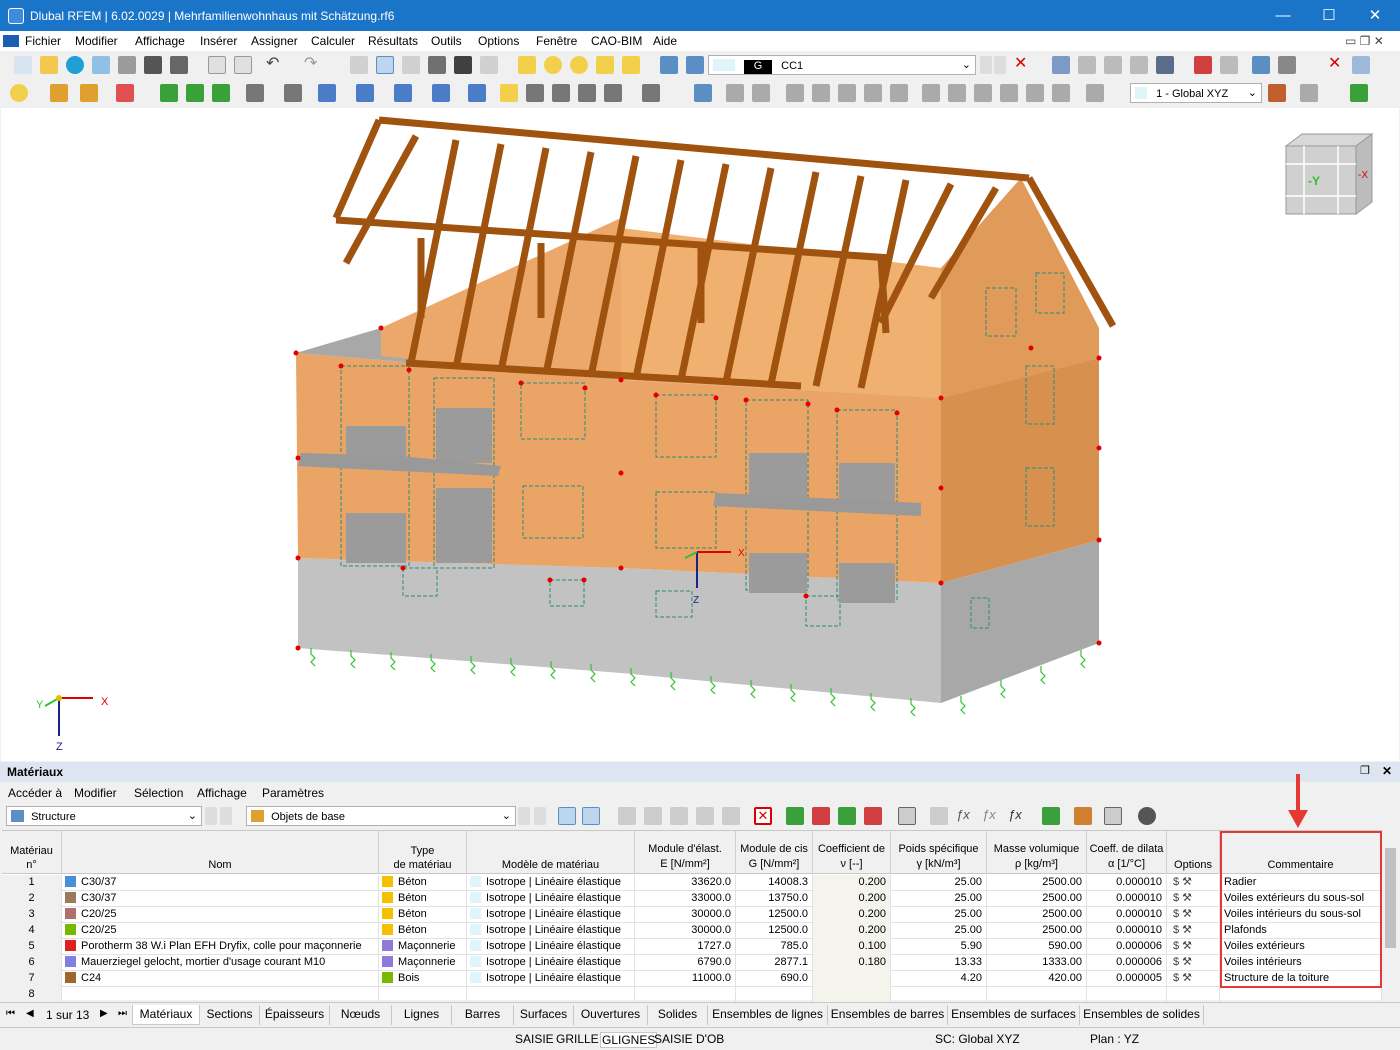  Describe the element at coordinates (1390, 898) in the screenshot. I see `scrollbar-thumb` at that location.